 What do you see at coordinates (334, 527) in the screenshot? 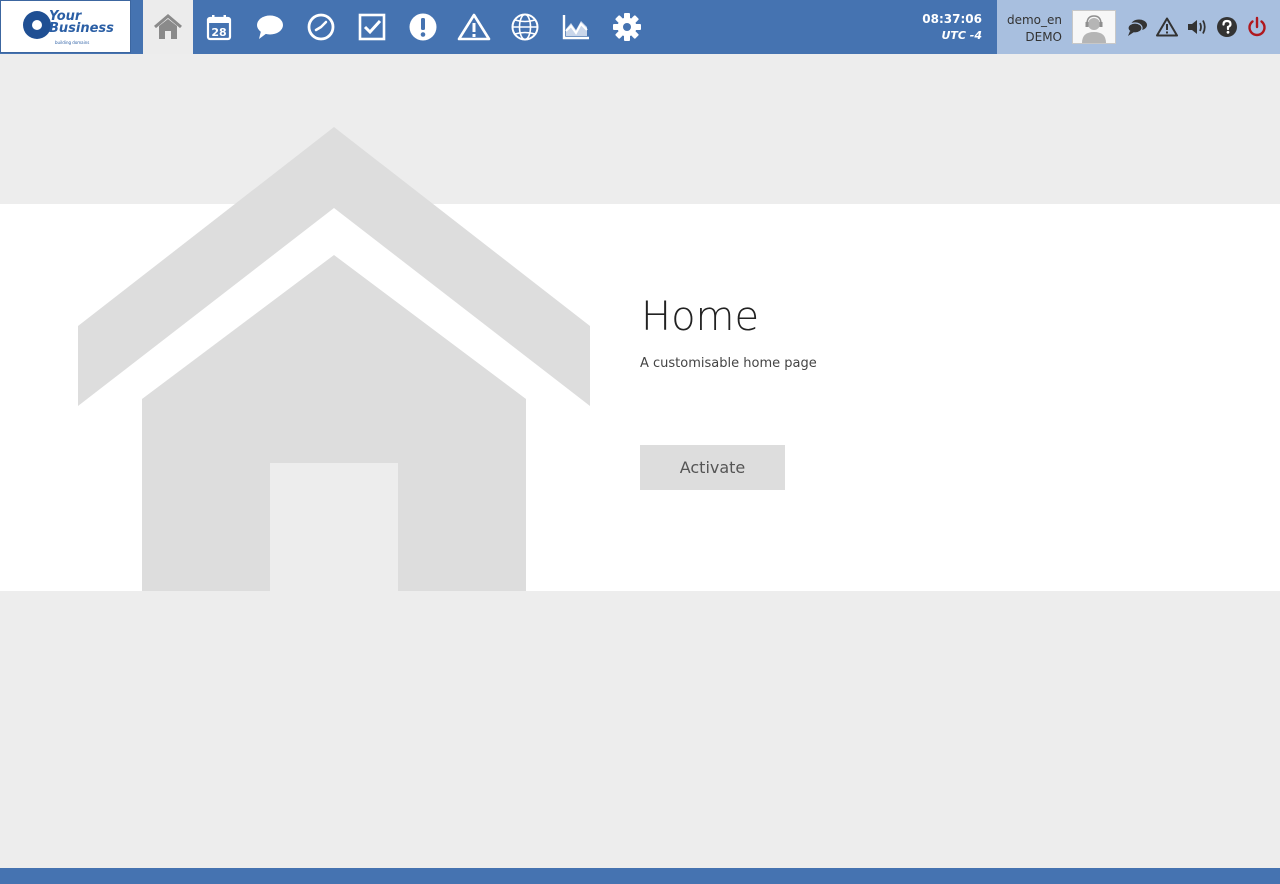
I see `house-door-shape` at bounding box center [334, 527].